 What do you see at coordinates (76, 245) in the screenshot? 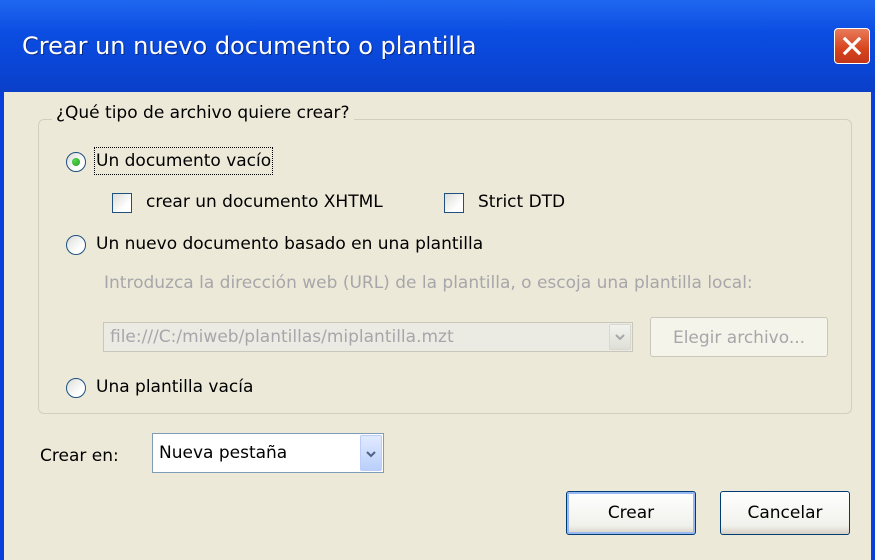
I see `radio-template-document` at bounding box center [76, 245].